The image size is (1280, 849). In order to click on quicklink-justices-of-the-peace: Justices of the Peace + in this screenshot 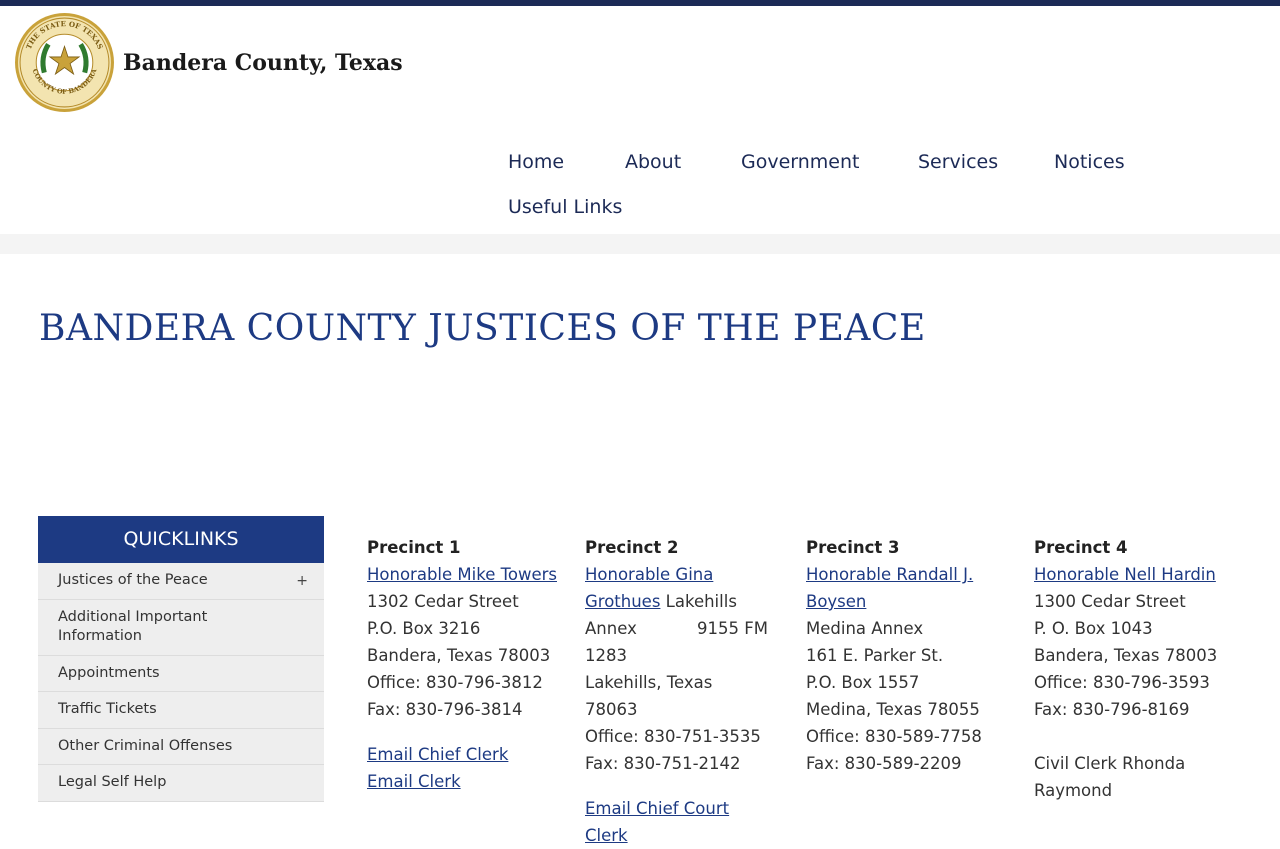, I will do `click(181, 581)`.